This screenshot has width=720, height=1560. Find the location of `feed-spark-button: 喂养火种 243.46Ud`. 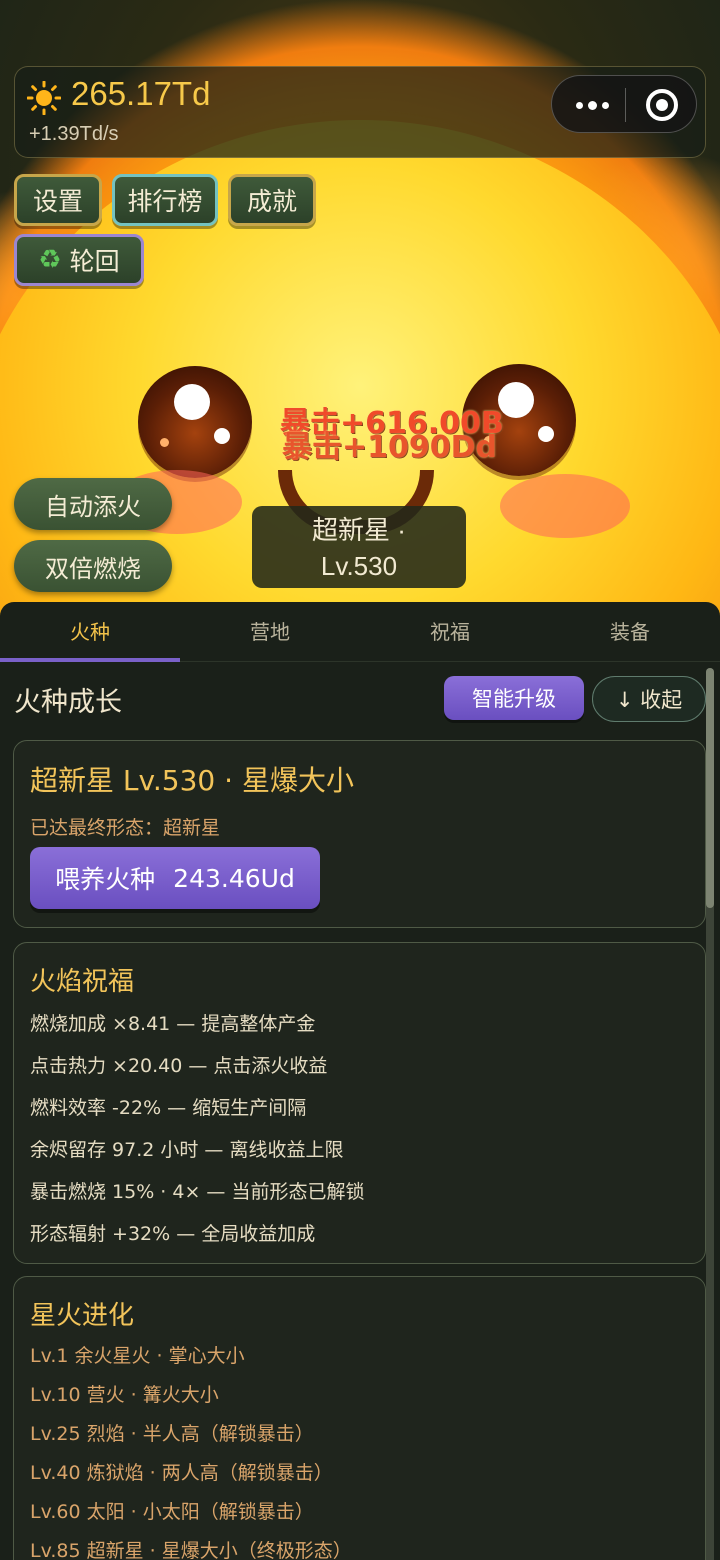

feed-spark-button: 喂养火种 243.46Ud is located at coordinates (175, 878).